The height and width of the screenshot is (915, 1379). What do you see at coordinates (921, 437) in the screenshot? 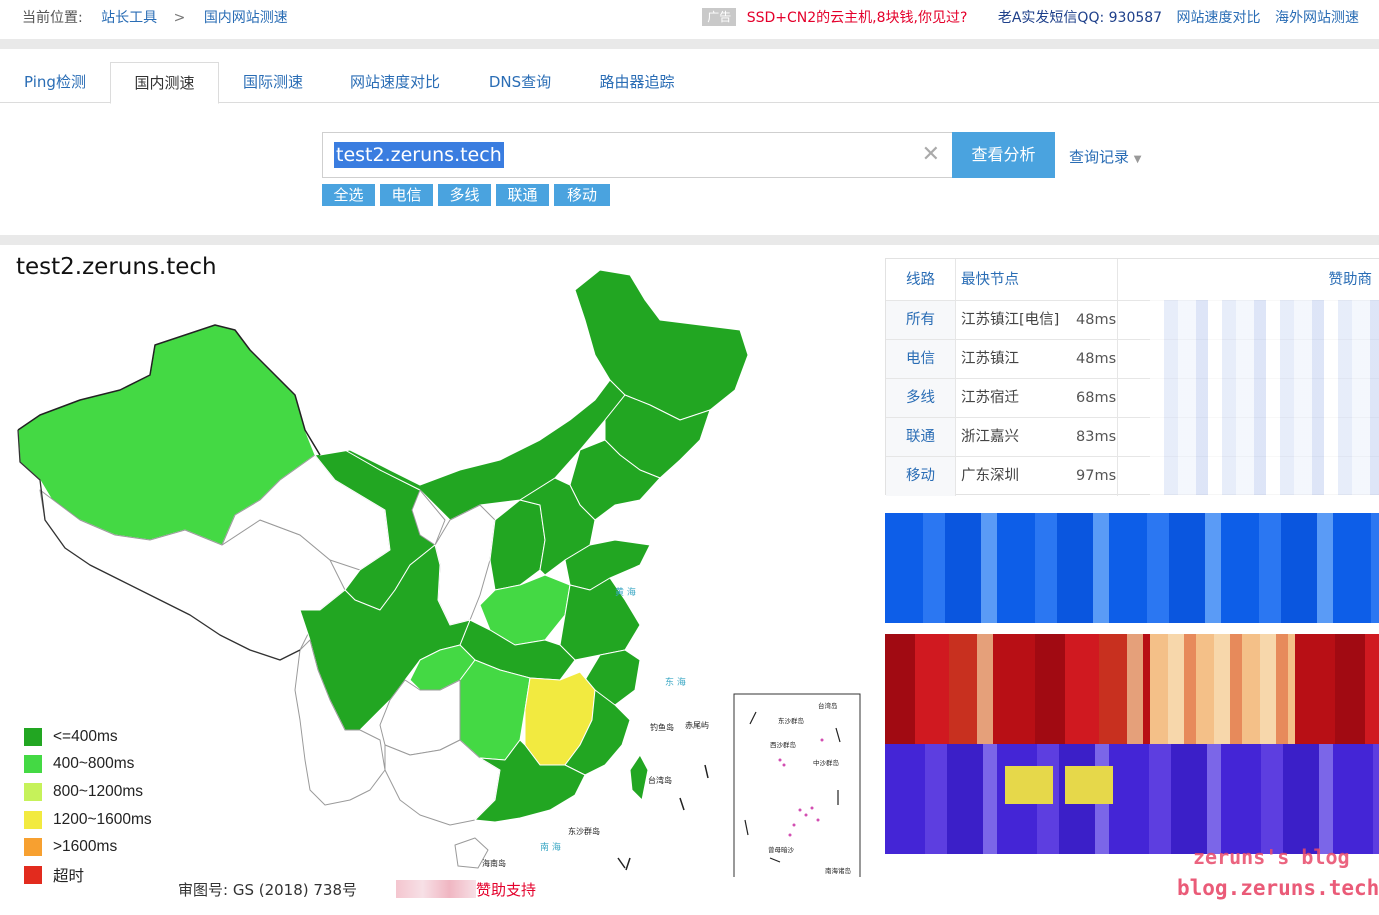
I see `row-line: 联通` at bounding box center [921, 437].